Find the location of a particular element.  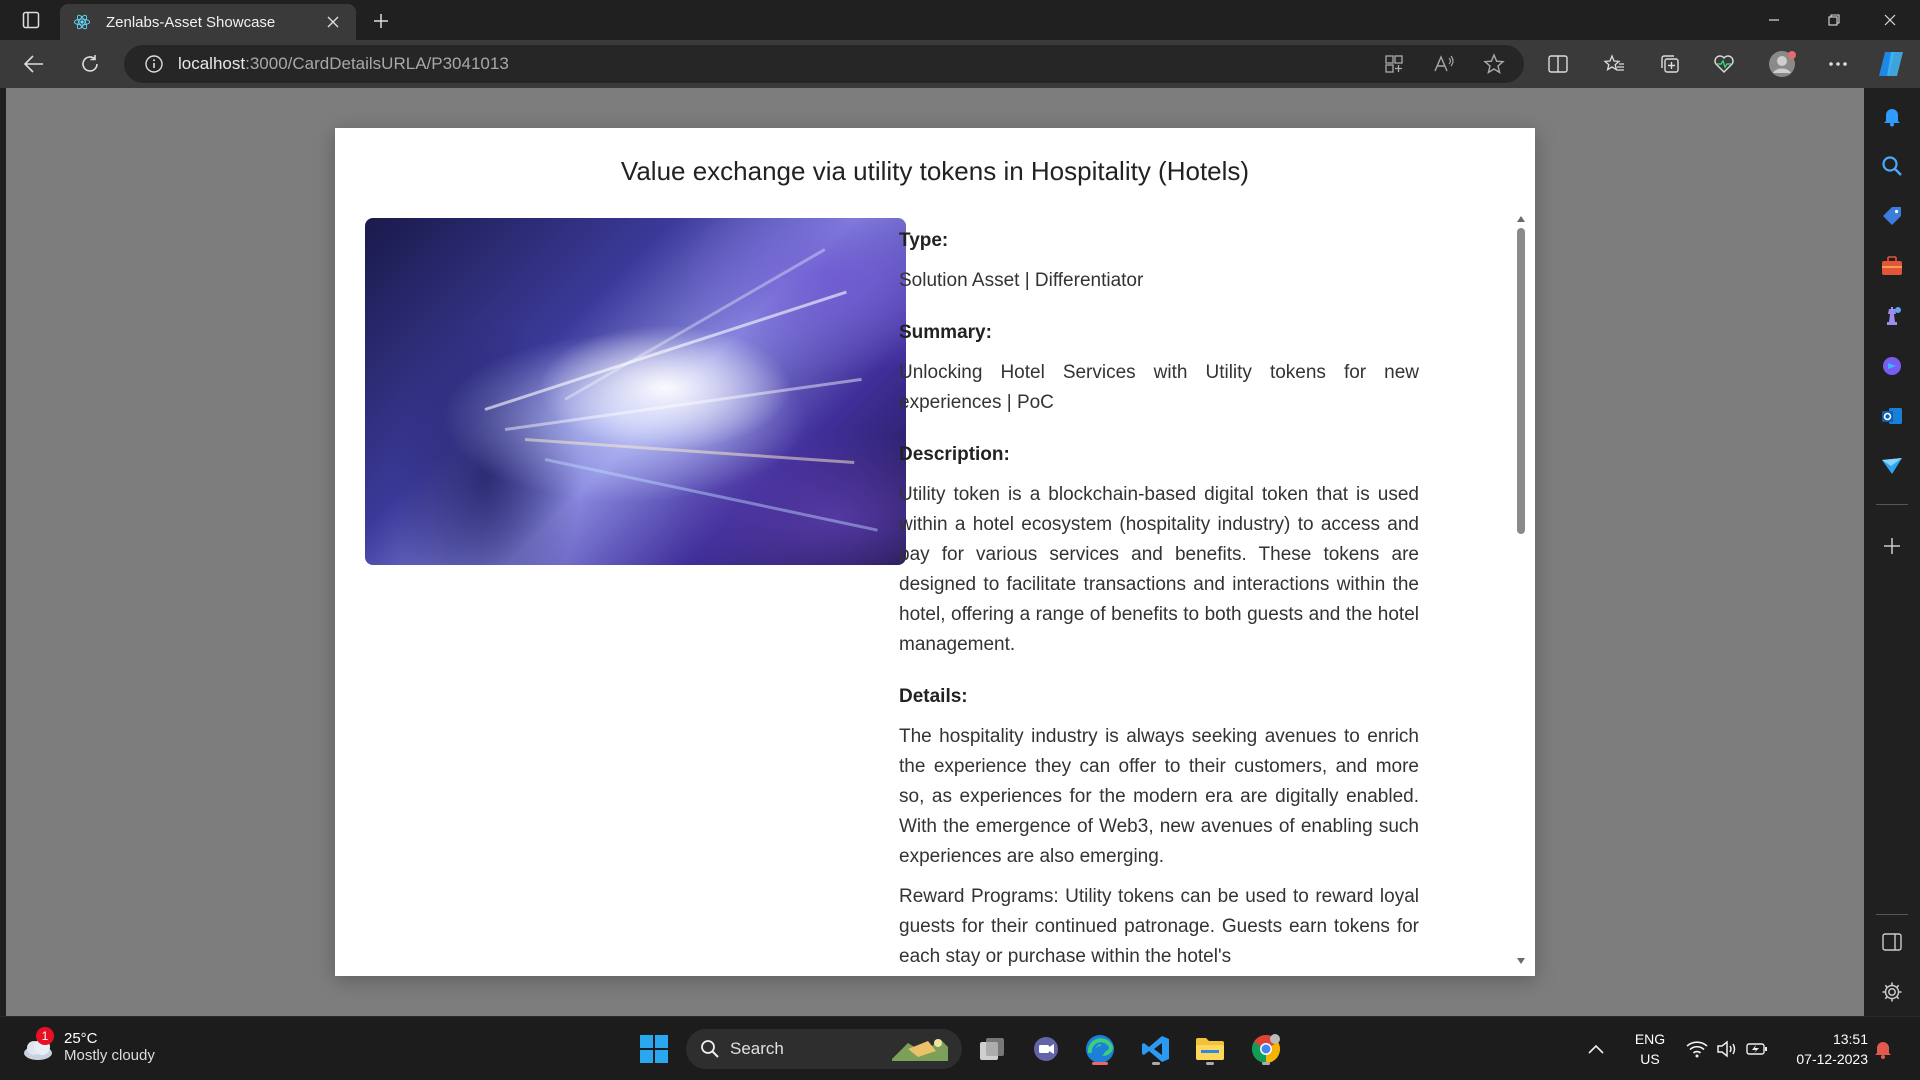

vscode-icon is located at coordinates (1155, 1049).